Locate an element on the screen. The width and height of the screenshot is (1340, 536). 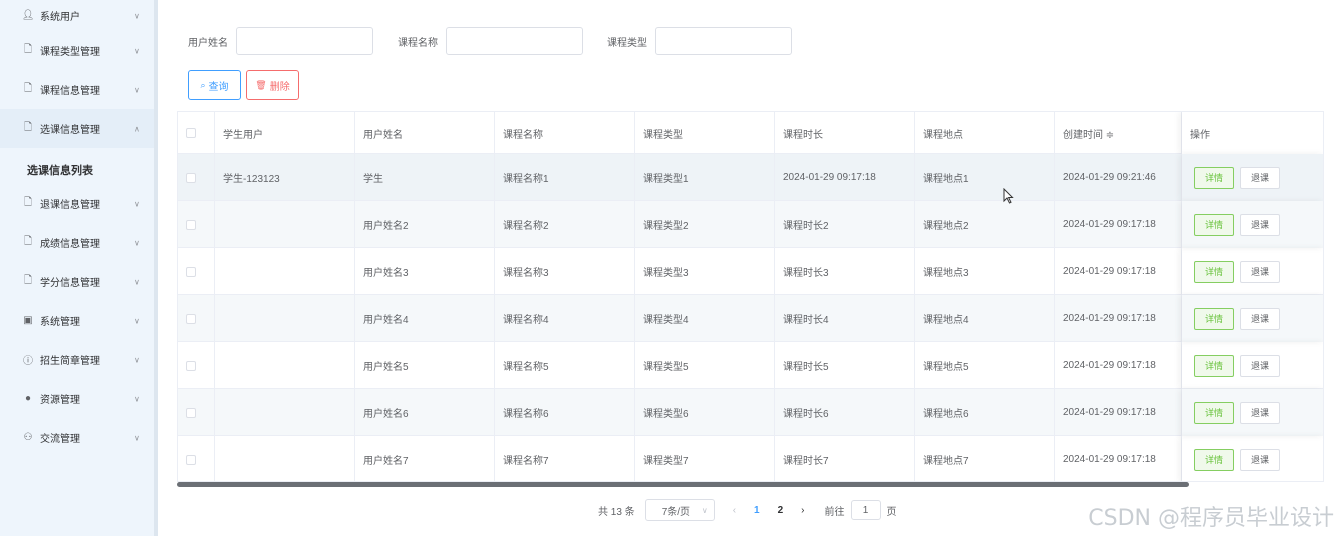
delete-label: 删除 is located at coordinates (279, 87).